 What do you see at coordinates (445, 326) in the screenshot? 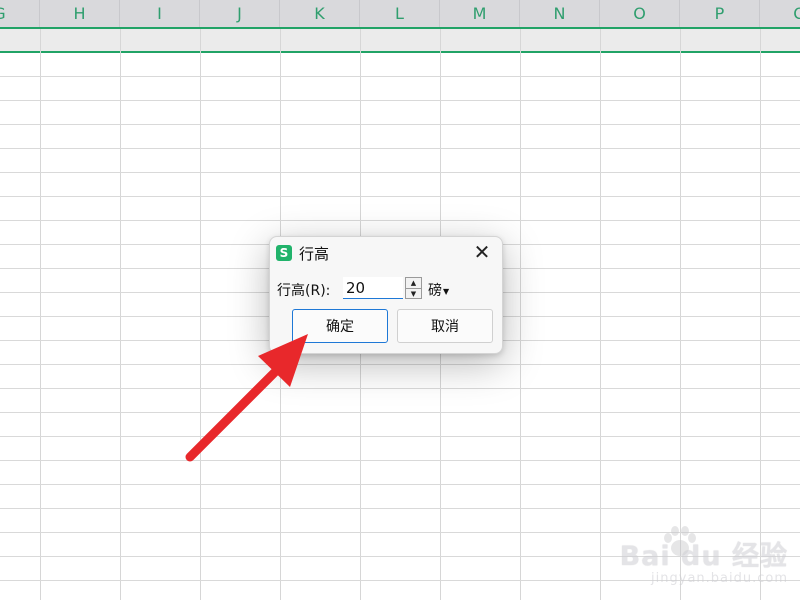
I see `cancel-button: 取消` at bounding box center [445, 326].